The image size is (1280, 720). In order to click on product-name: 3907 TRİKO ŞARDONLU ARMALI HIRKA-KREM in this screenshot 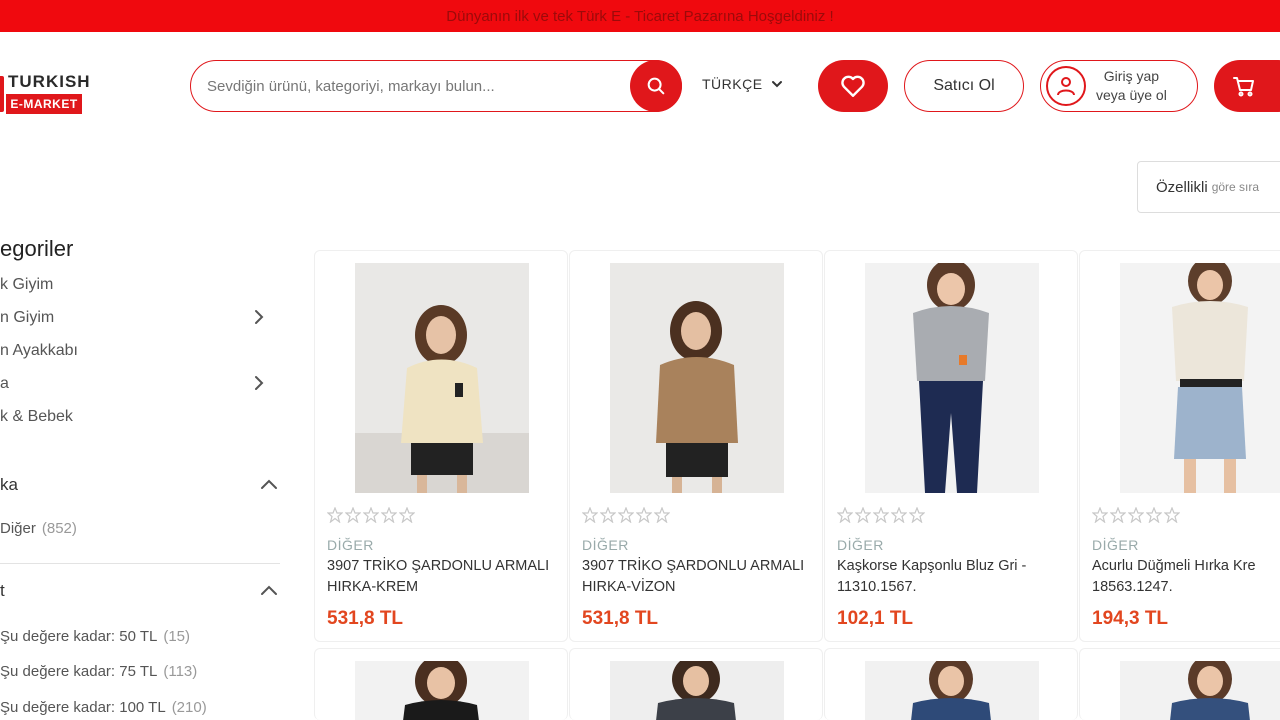, I will do `click(445, 577)`.